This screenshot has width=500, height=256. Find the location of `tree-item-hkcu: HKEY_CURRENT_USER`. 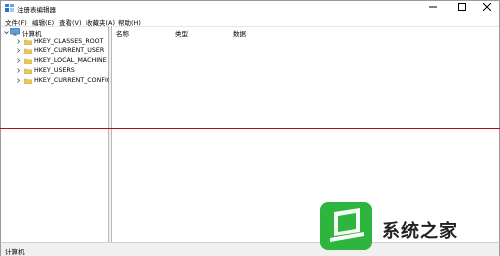

tree-item-hkcu: HKEY_CURRENT_USER is located at coordinates (59, 50).